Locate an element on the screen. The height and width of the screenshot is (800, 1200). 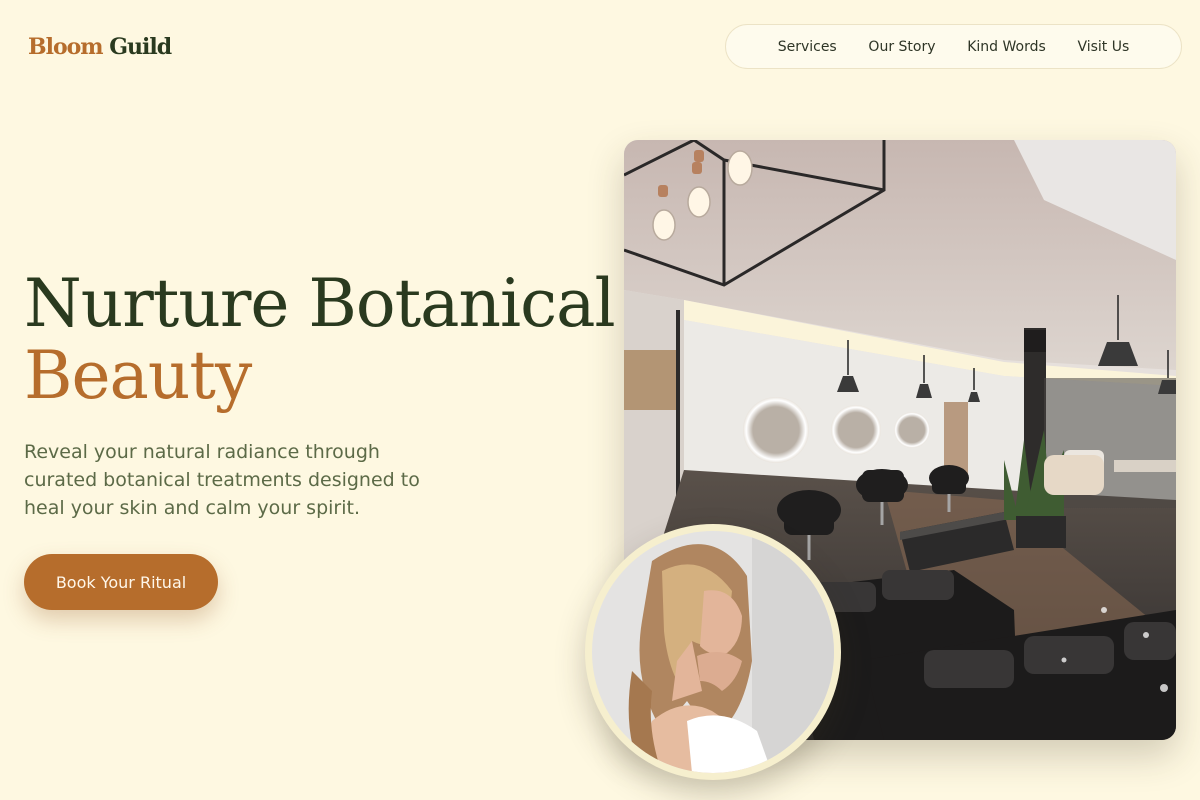
hero-headline: Nurture Botanical Beauty is located at coordinates (320, 339).